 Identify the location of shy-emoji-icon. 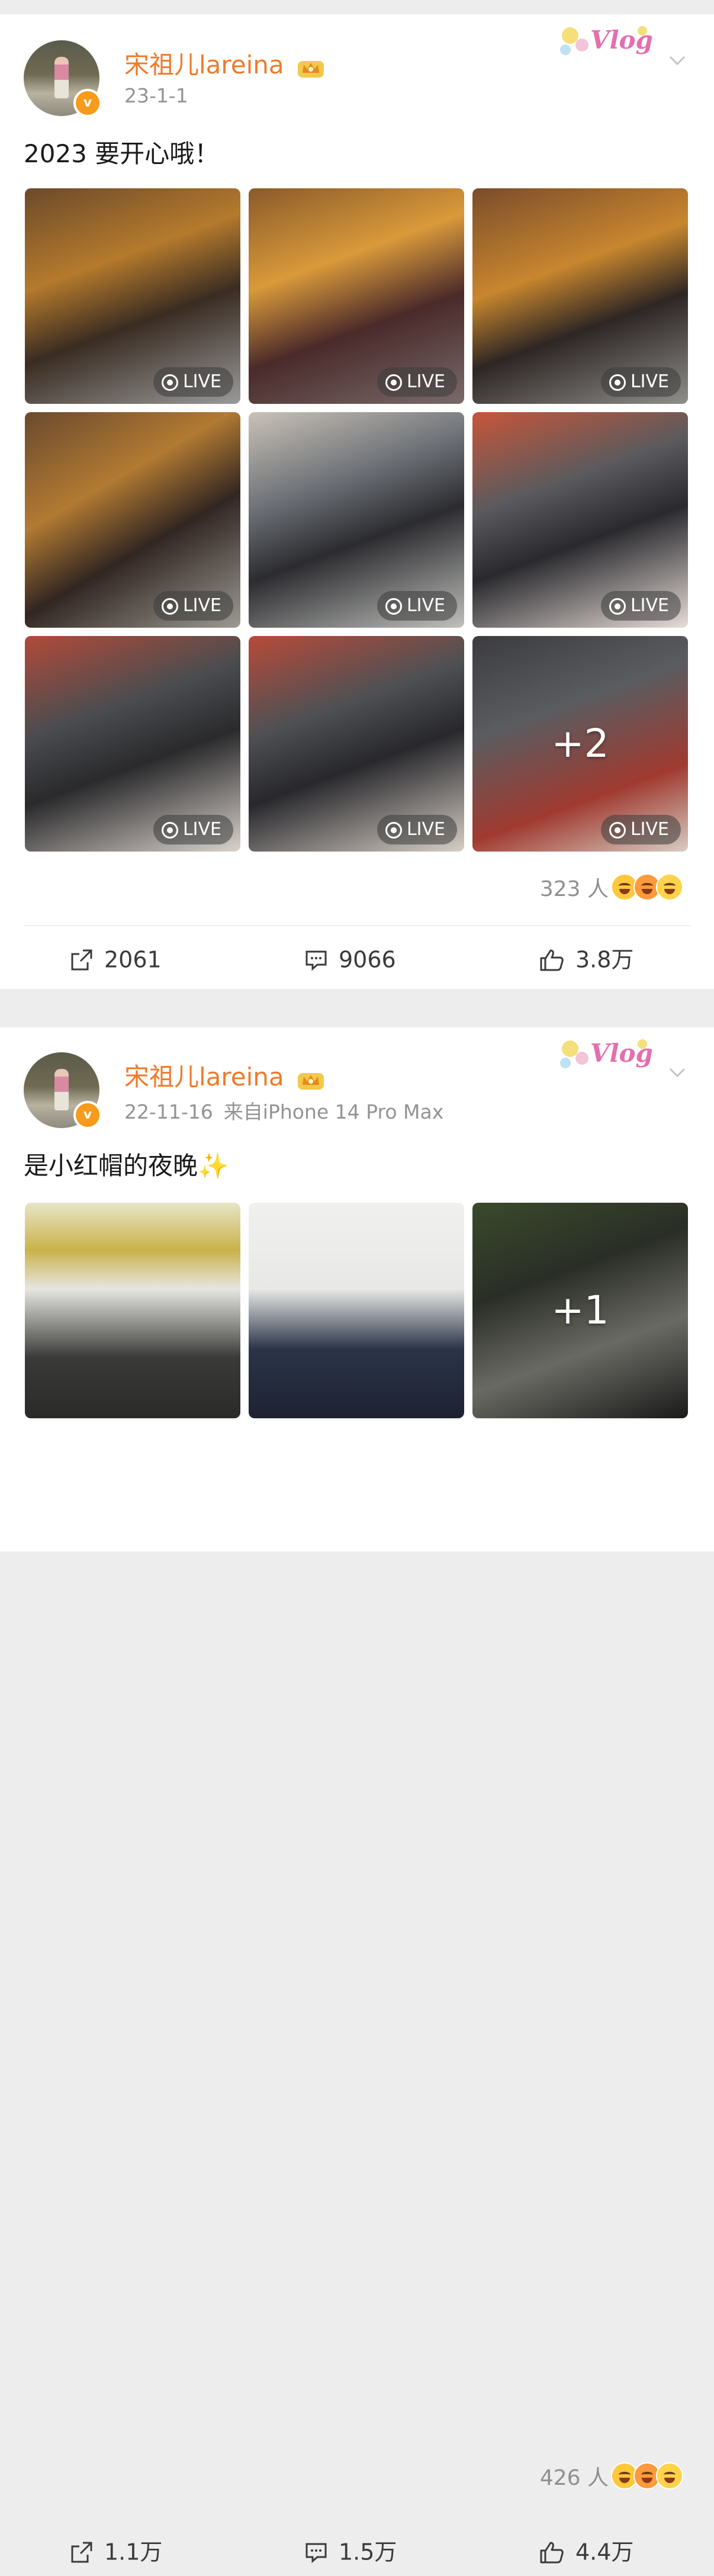
(669, 2476).